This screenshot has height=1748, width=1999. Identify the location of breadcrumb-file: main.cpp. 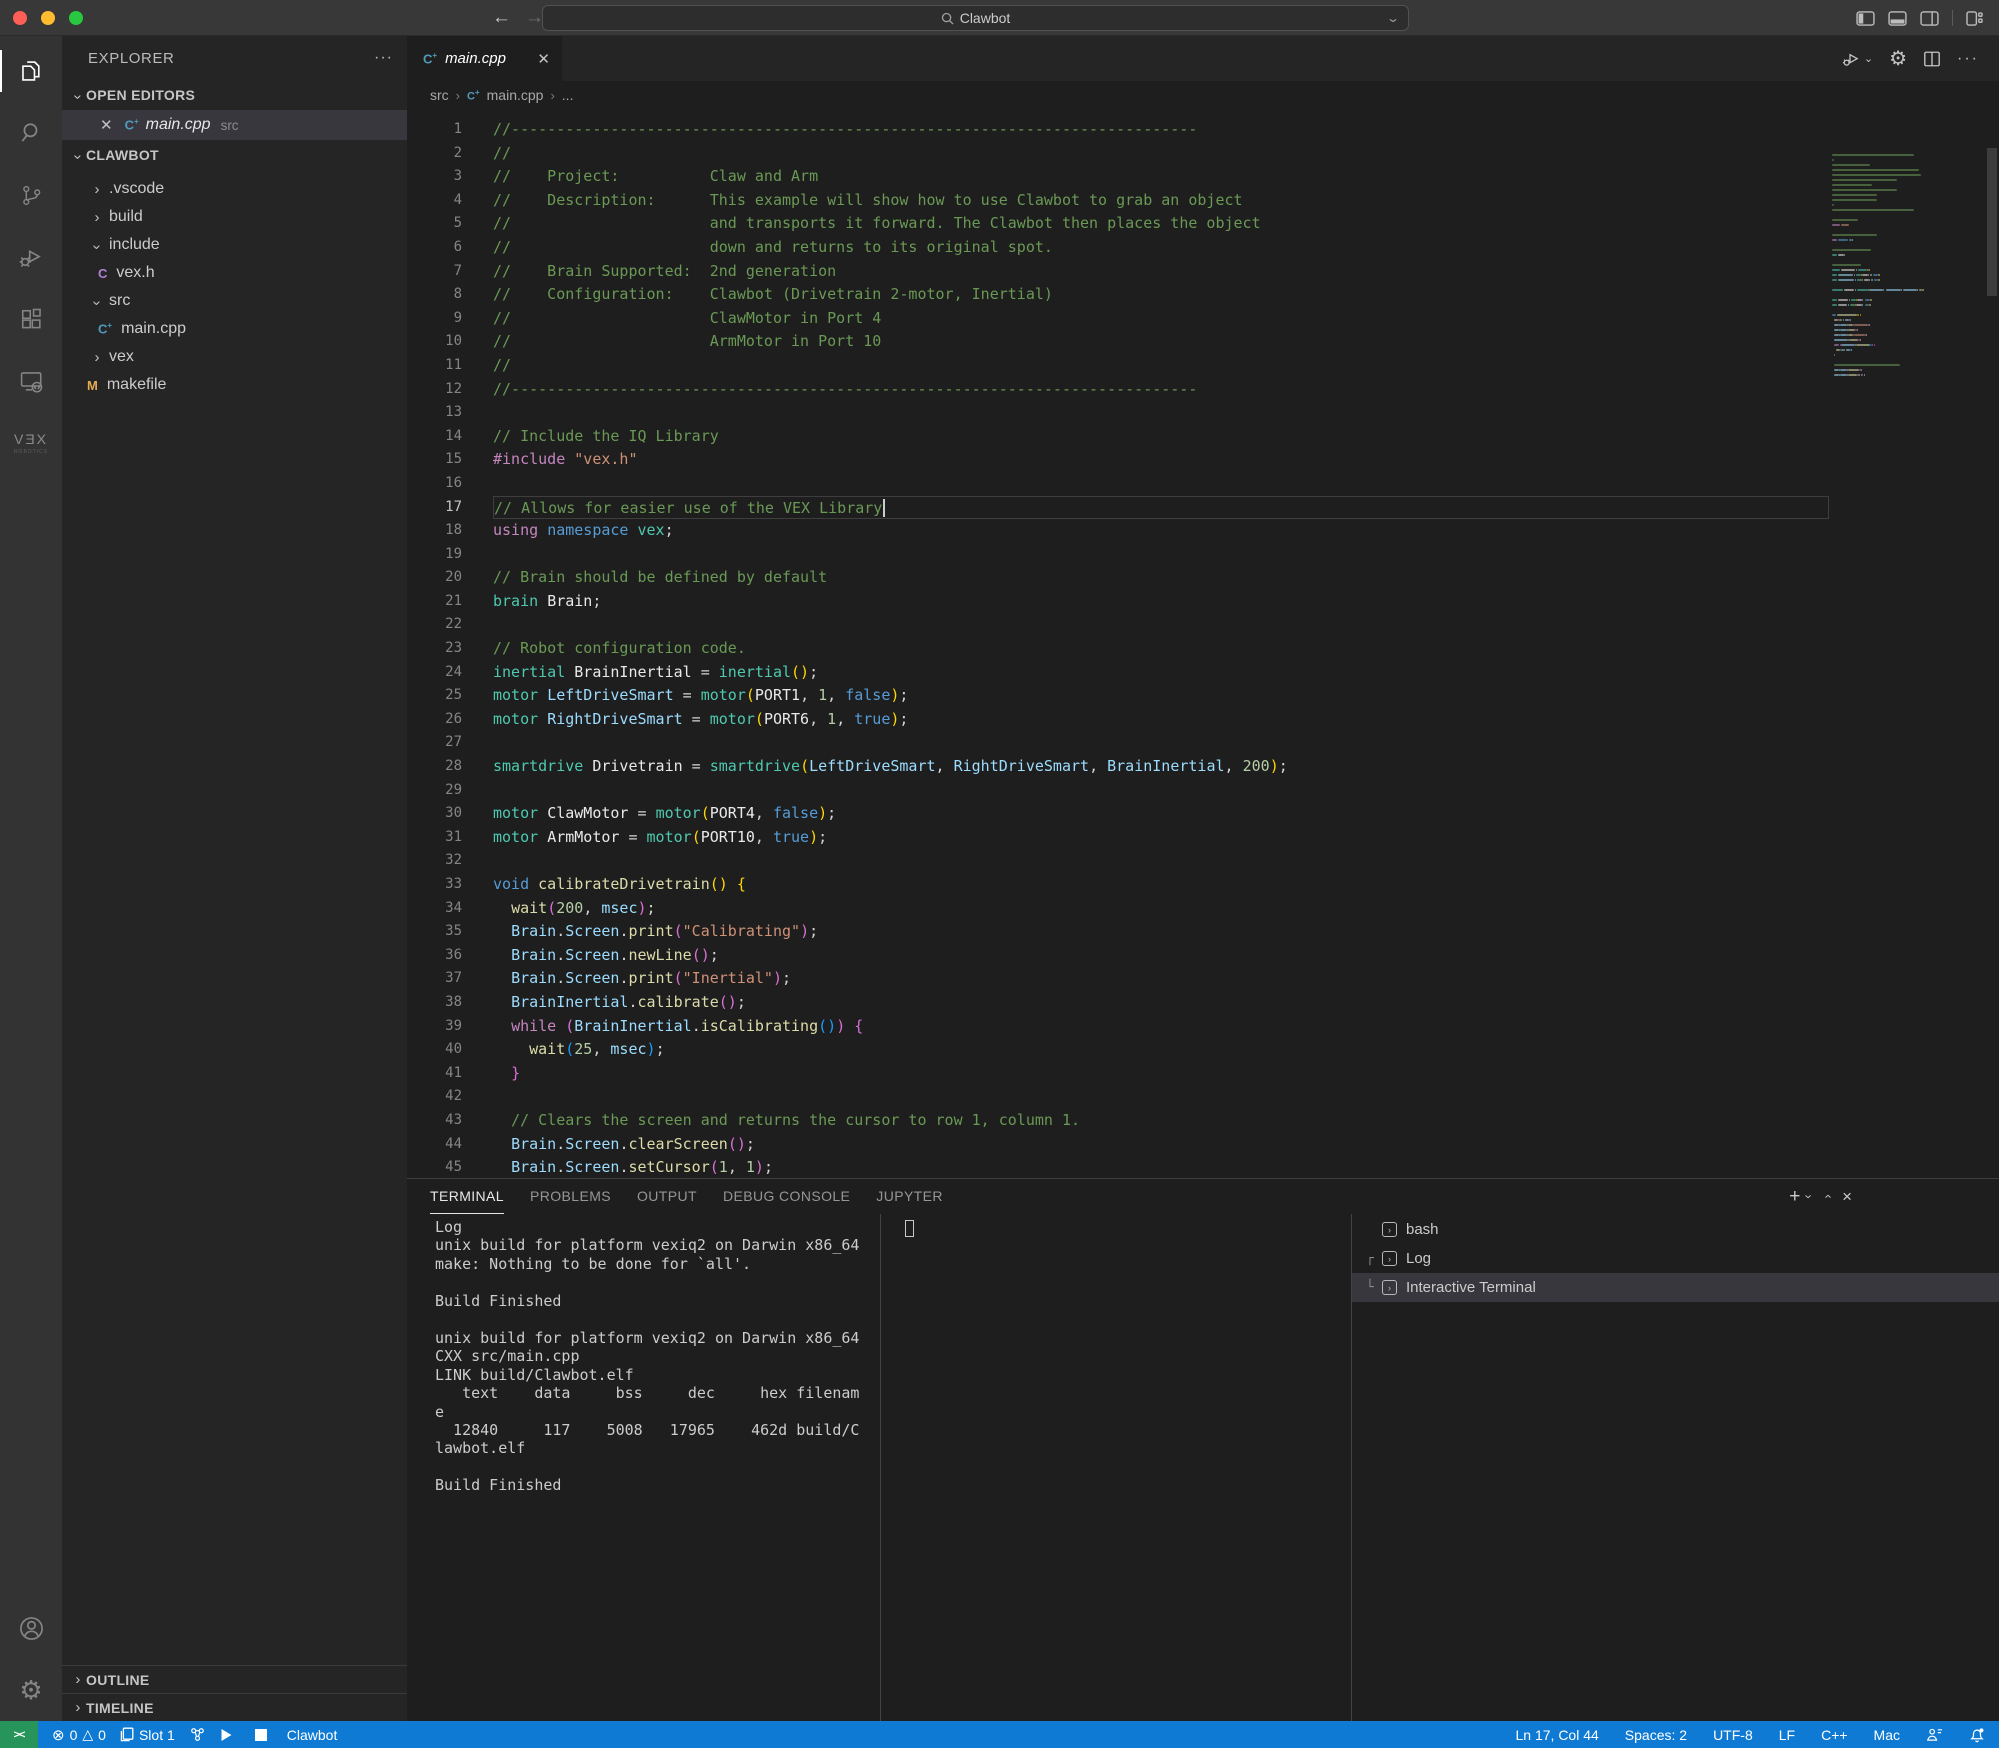
(515, 95).